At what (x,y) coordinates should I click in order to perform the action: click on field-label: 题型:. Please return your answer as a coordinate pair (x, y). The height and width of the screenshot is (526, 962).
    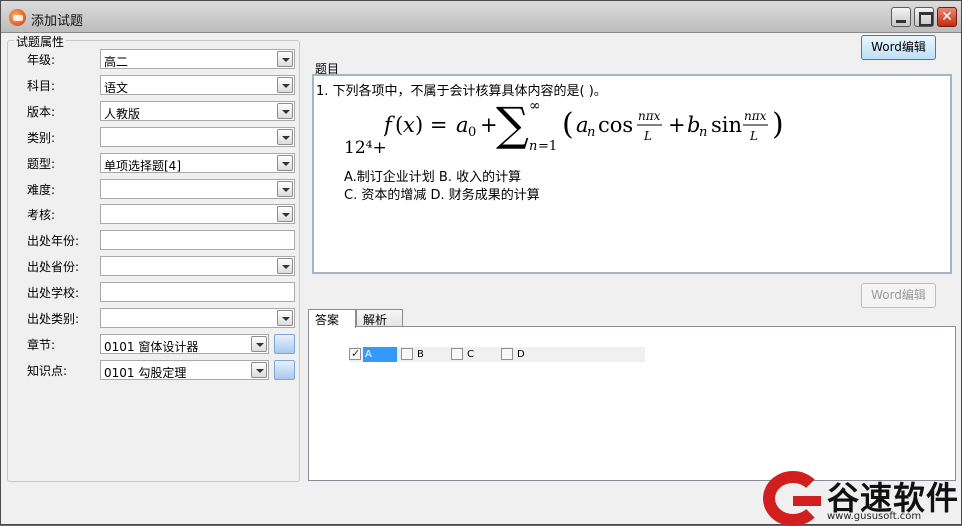
    Looking at the image, I should click on (41, 164).